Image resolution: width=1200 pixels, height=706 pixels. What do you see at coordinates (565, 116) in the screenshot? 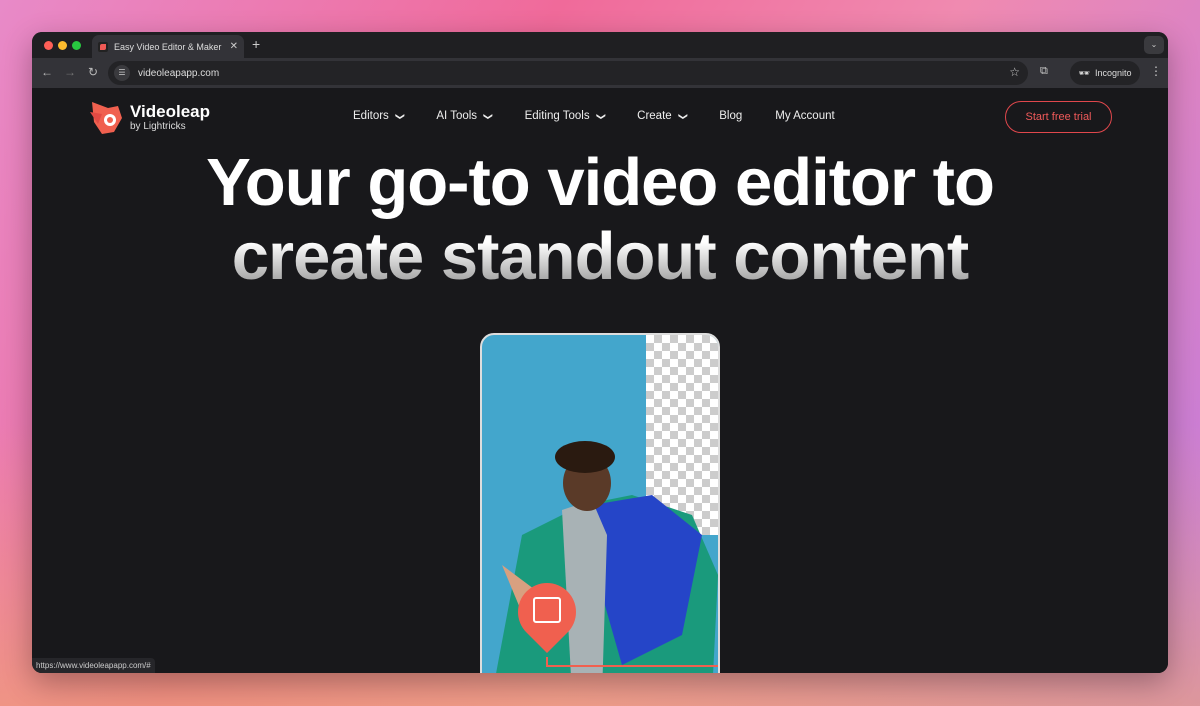
I see `nav-editing-tools: Editing Tools ❯` at bounding box center [565, 116].